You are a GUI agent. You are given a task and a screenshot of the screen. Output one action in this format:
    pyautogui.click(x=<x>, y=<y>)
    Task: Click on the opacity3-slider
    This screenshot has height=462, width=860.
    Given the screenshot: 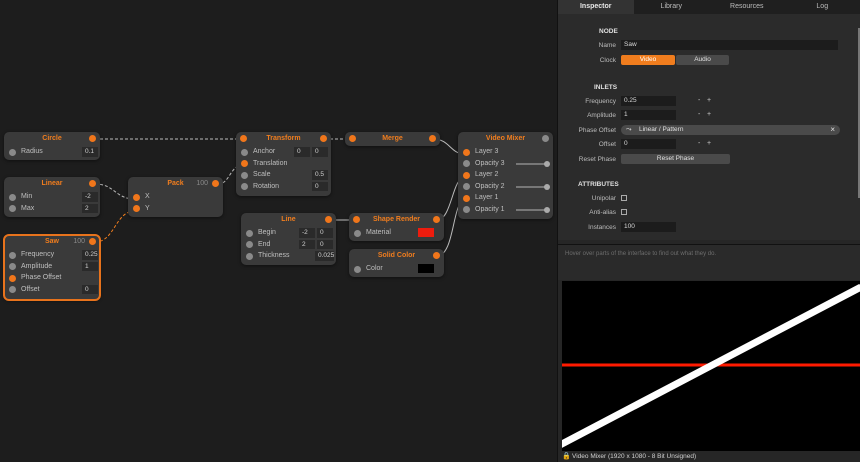 What is the action you would take?
    pyautogui.click(x=533, y=163)
    